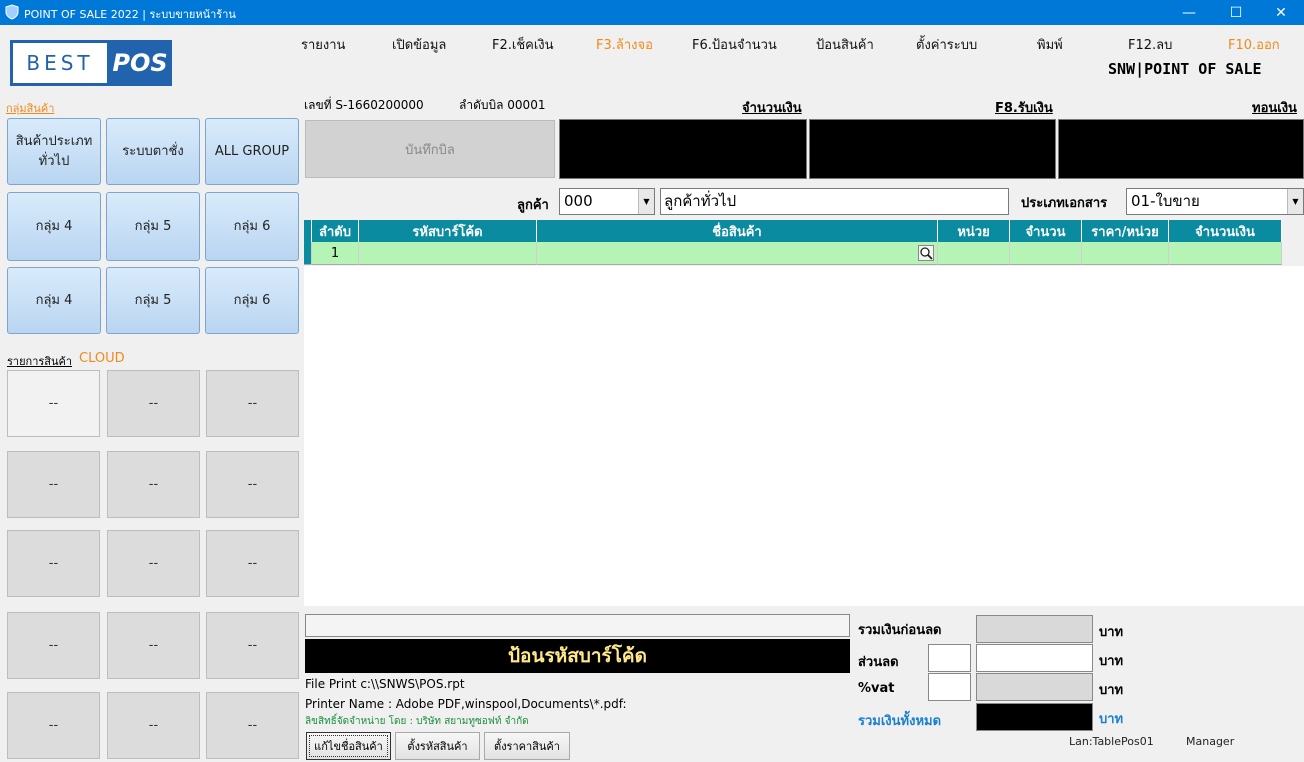 This screenshot has height=762, width=1304. Describe the element at coordinates (949, 687) in the screenshot. I see `vat-percent-input` at that location.